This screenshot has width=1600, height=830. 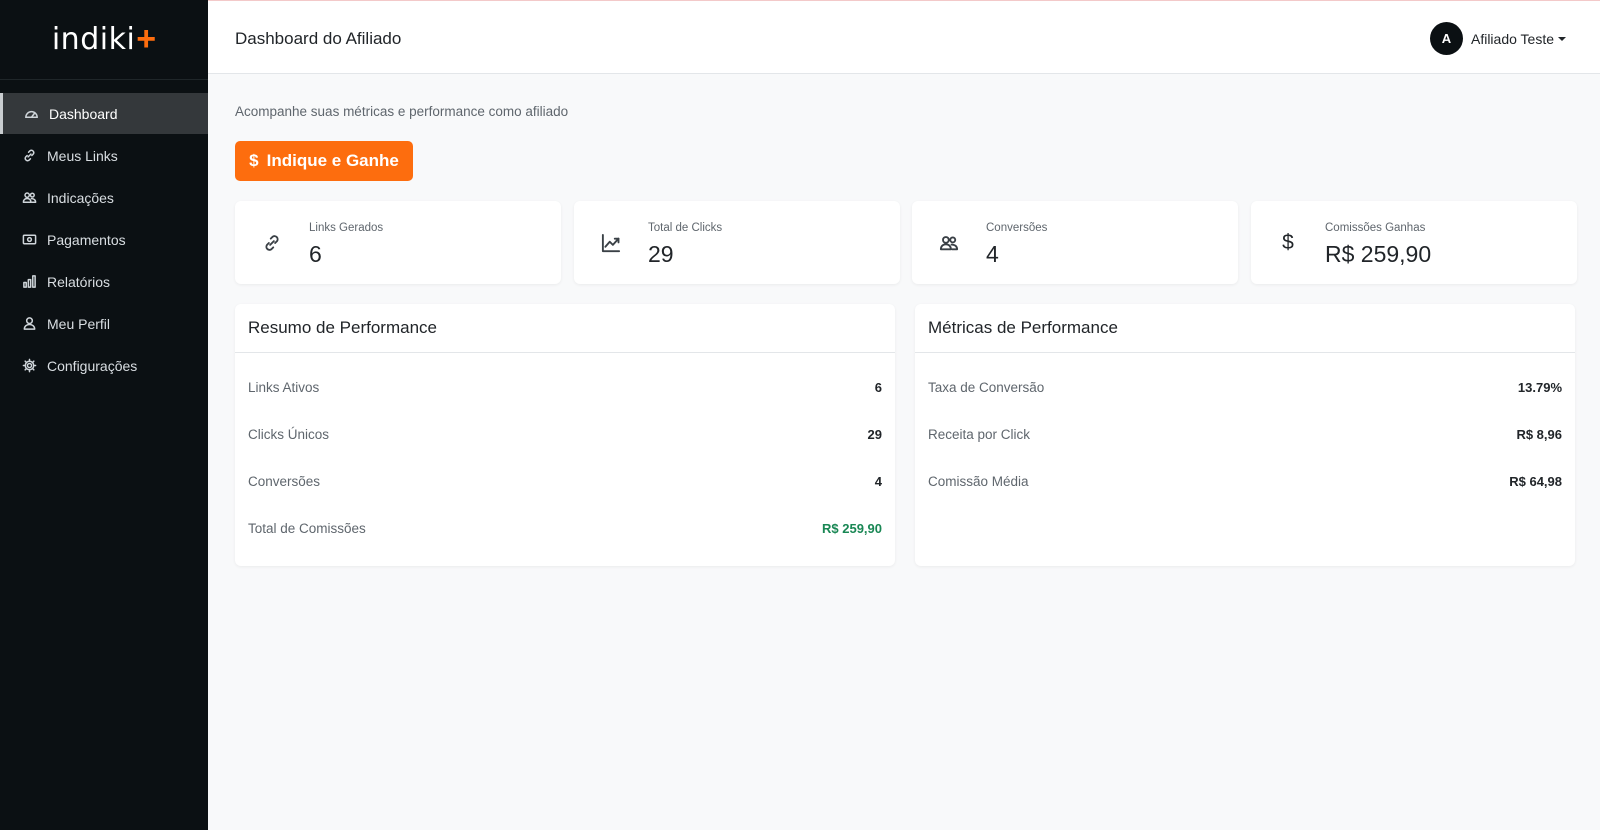 I want to click on row-value: 29, so click(x=874, y=434).